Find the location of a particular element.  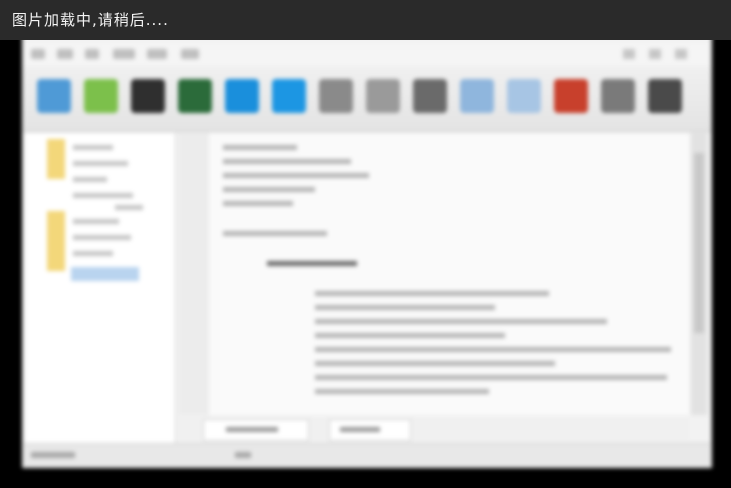

file-icon is located at coordinates (54, 96).